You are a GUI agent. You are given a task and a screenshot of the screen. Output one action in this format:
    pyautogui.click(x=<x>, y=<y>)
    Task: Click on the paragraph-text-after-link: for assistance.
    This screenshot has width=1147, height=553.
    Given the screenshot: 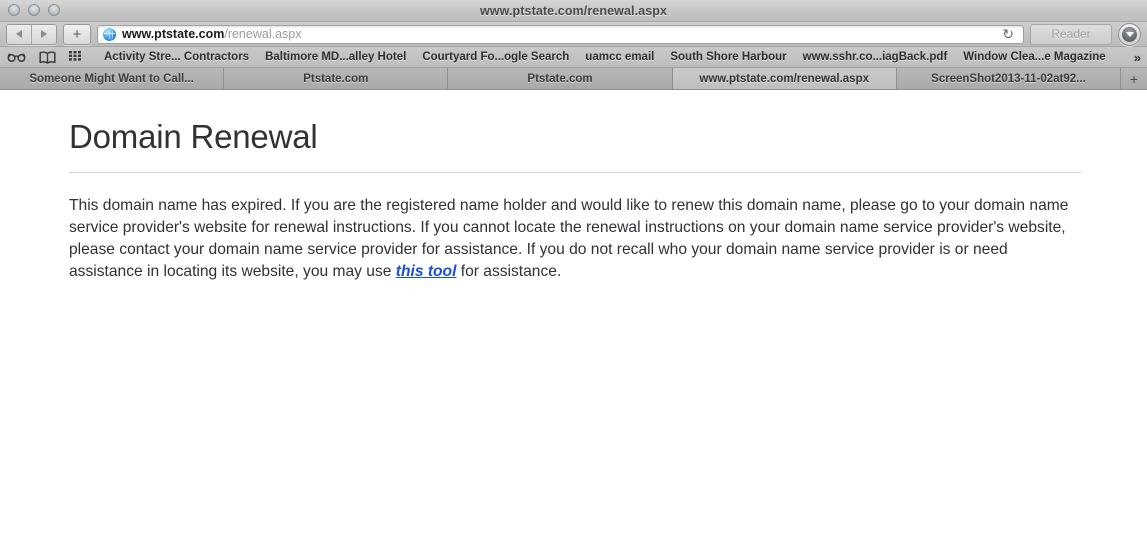 What is the action you would take?
    pyautogui.click(x=509, y=271)
    